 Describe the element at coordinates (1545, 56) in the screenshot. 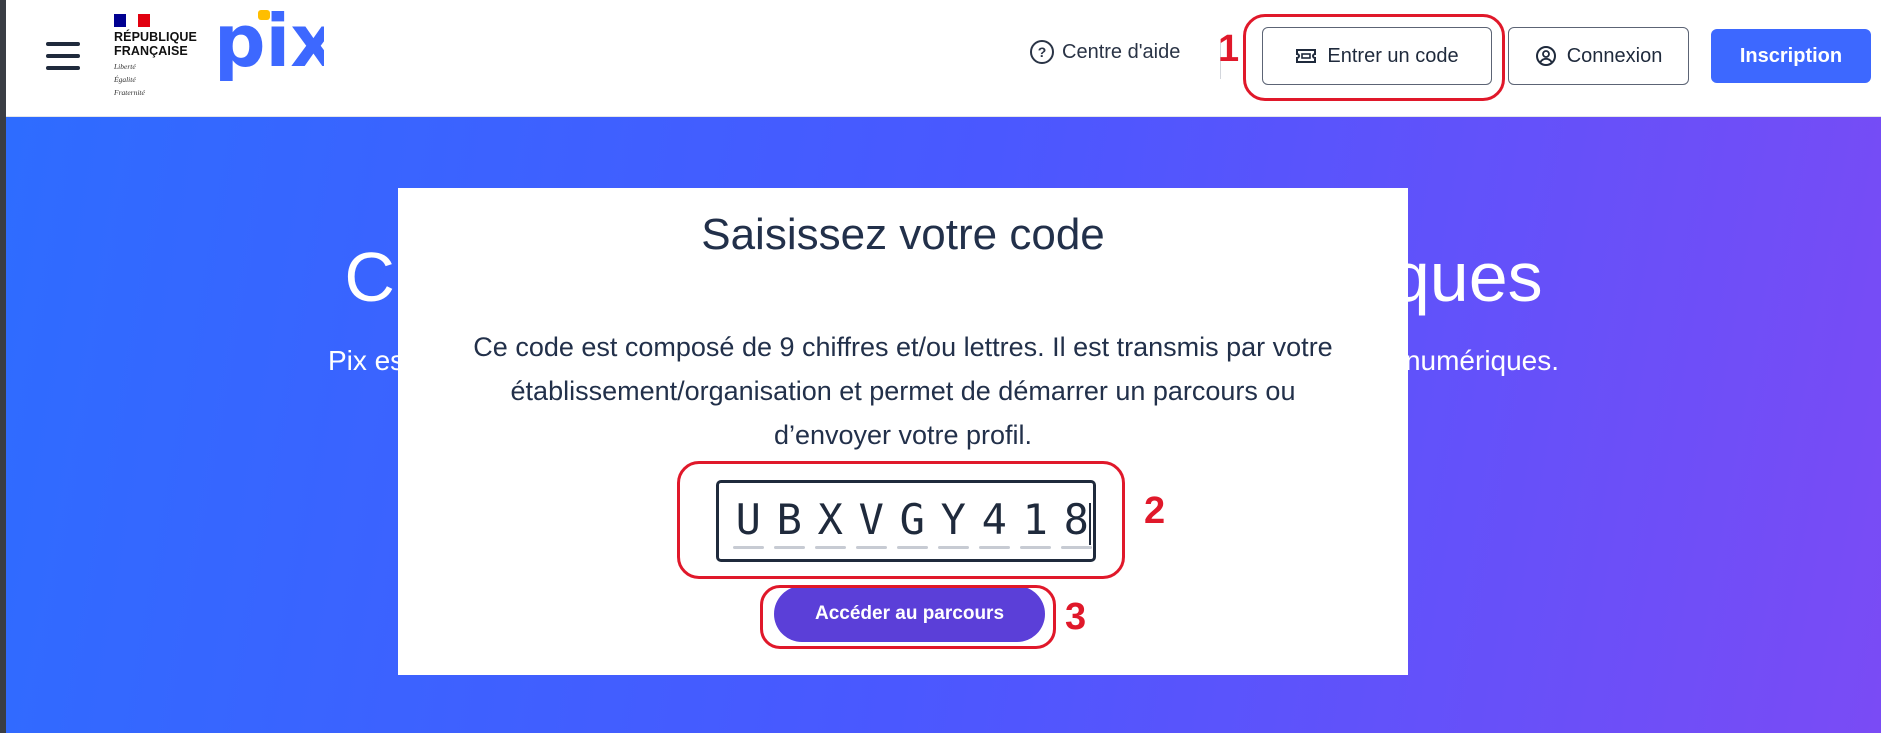

I see `user-circle-icon` at that location.